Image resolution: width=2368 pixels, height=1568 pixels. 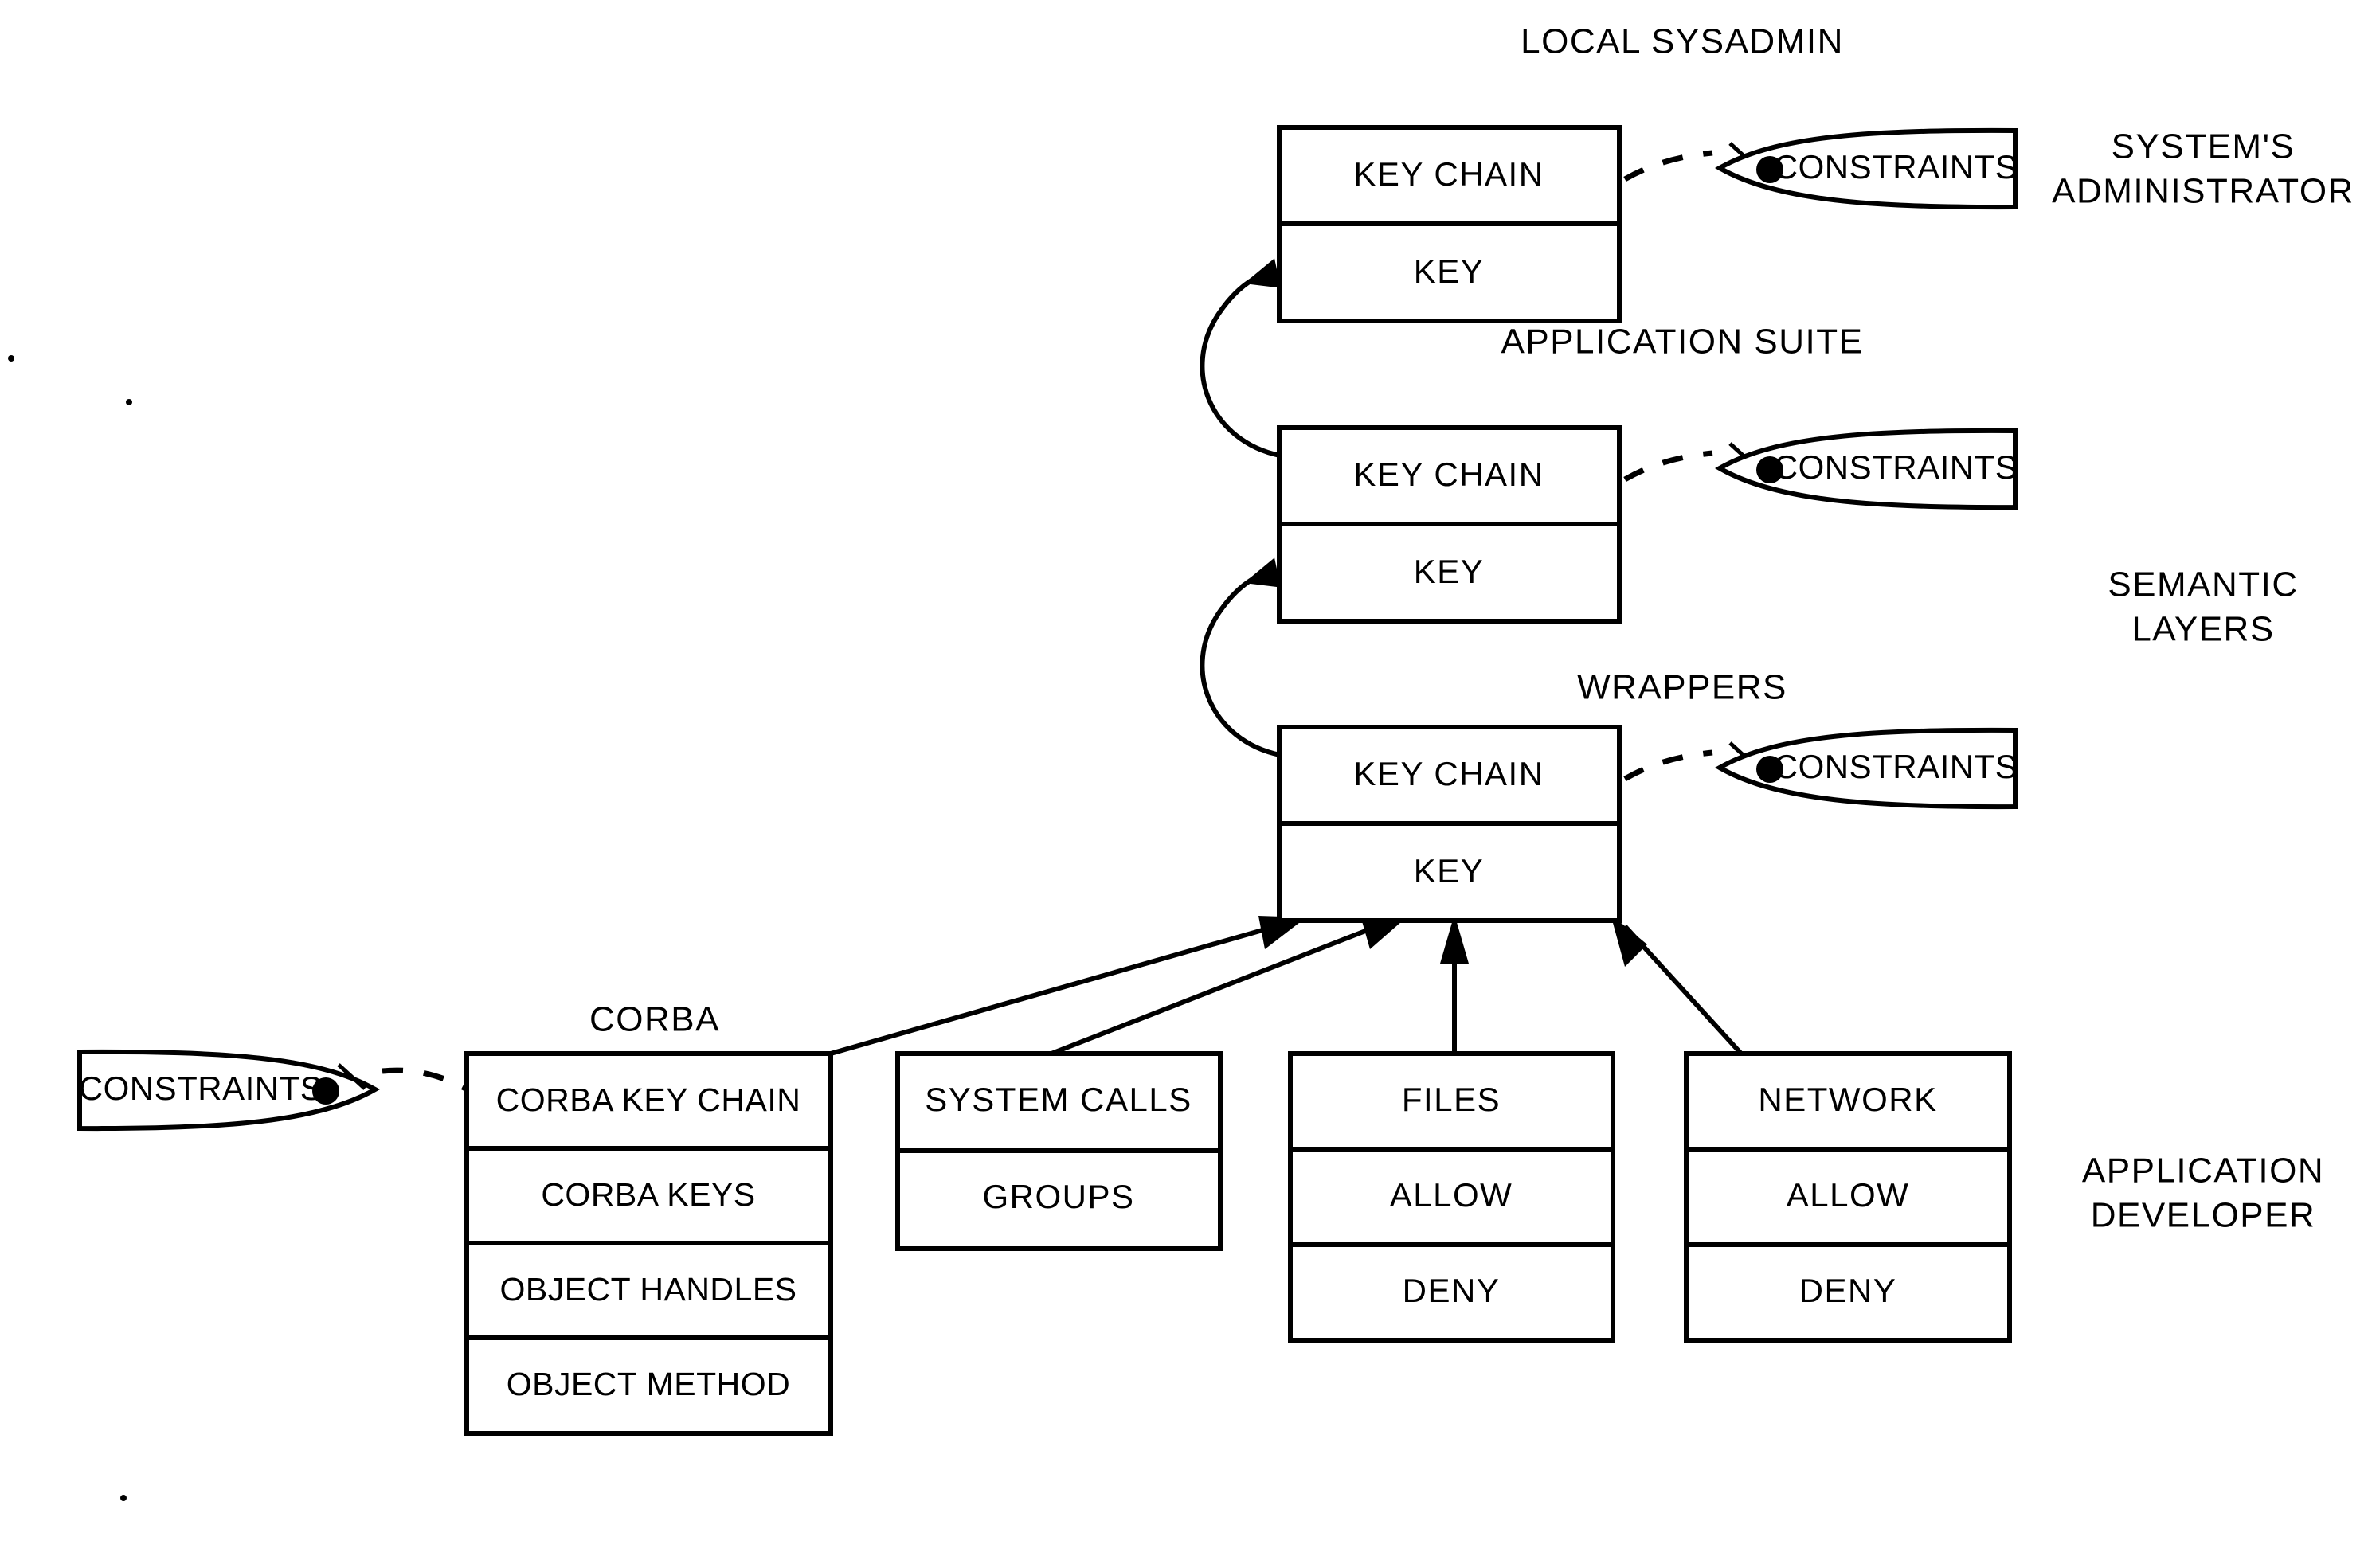 I want to click on layer-box-application-suite: KEY CHAIN KEY, so click(x=1449, y=524).